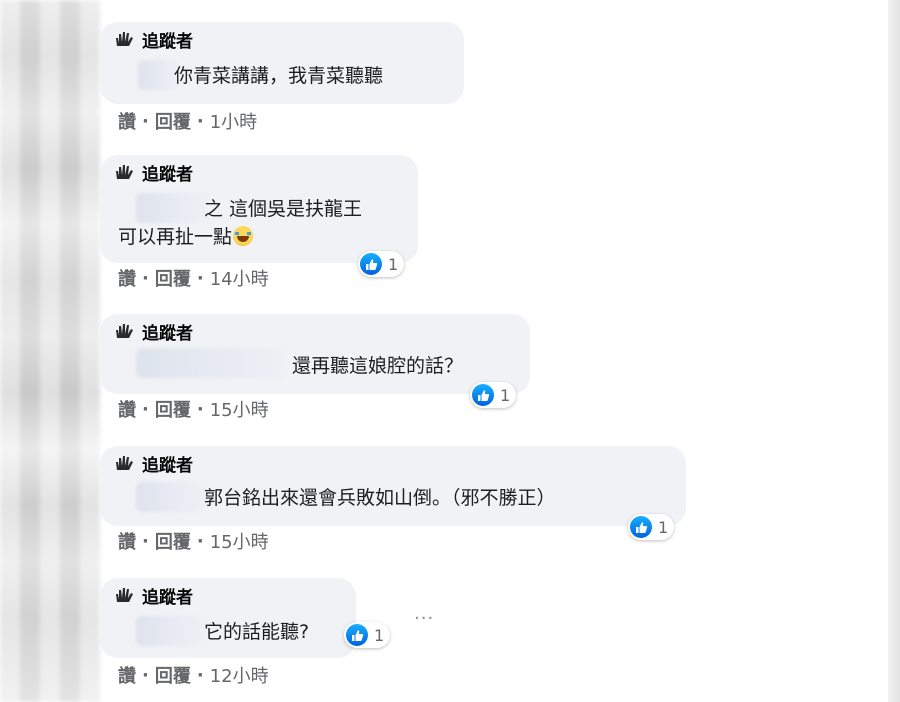 This screenshot has height=702, width=900. I want to click on comment-bubble: 追蹤者 你青菜講講，我青菜聽聽, so click(282, 63).